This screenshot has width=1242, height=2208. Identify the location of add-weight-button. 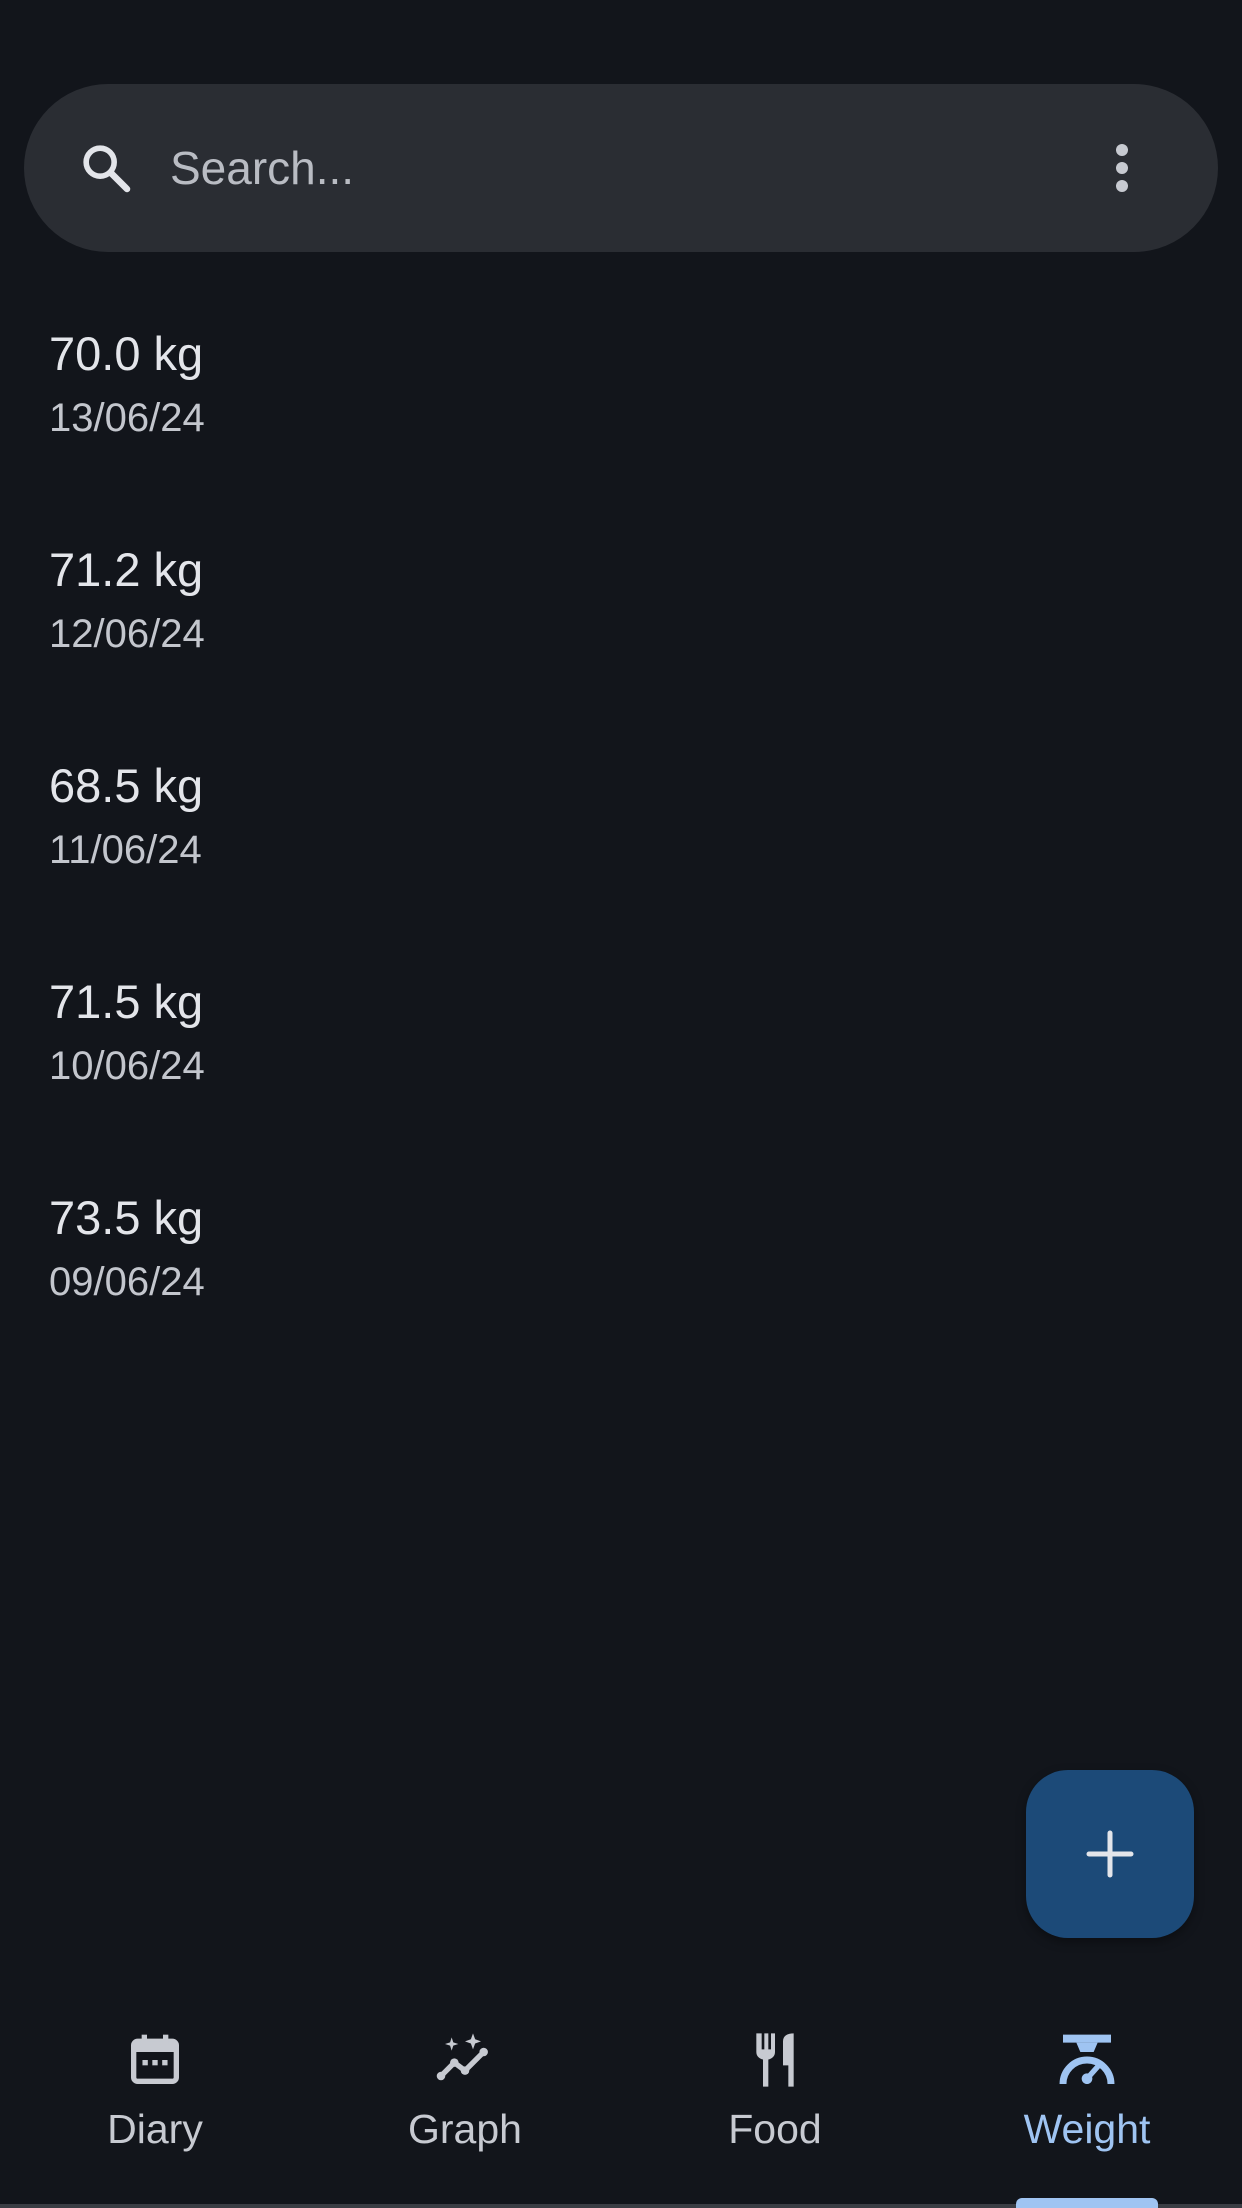
(1110, 1854).